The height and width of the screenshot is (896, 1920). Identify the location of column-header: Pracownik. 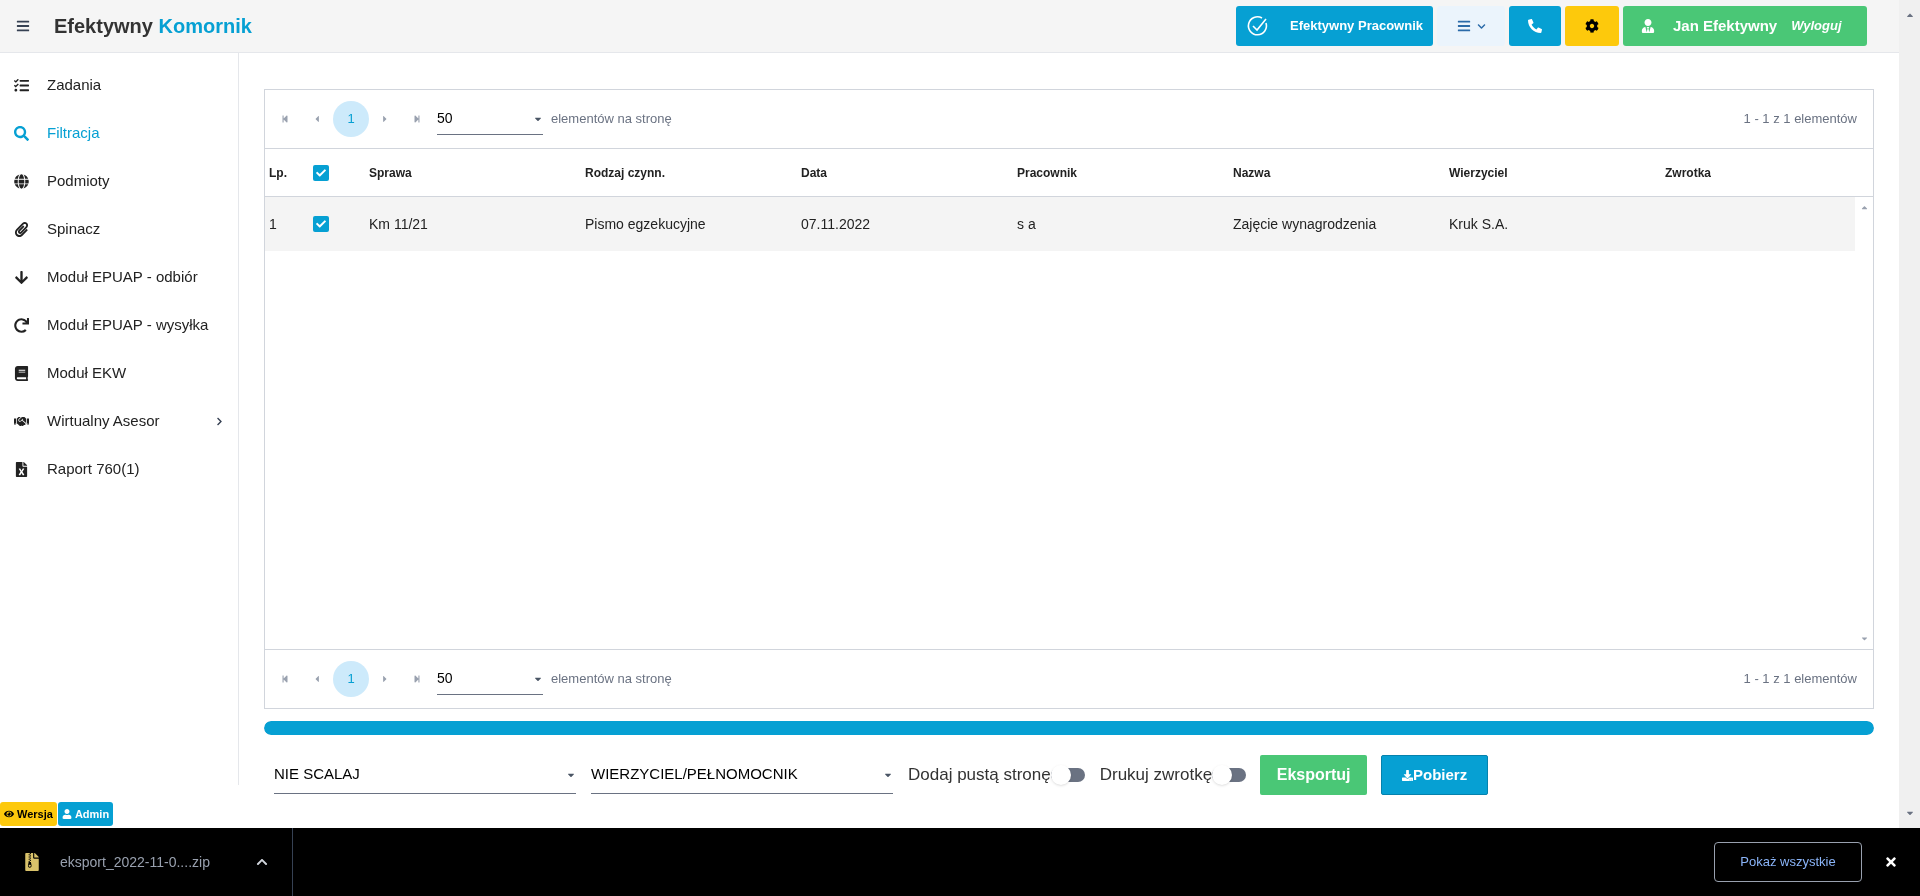
(1047, 172).